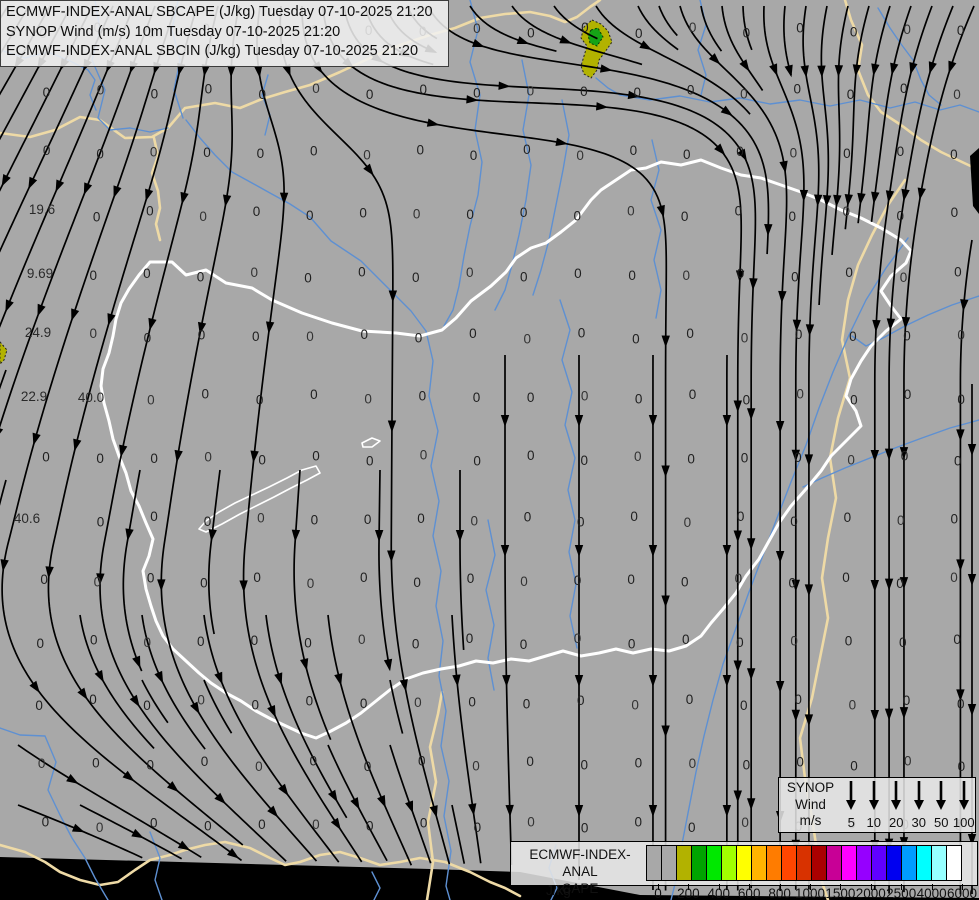 This screenshot has height=900, width=979. I want to click on cape-unit-label: J/kg, so click(558, 890).